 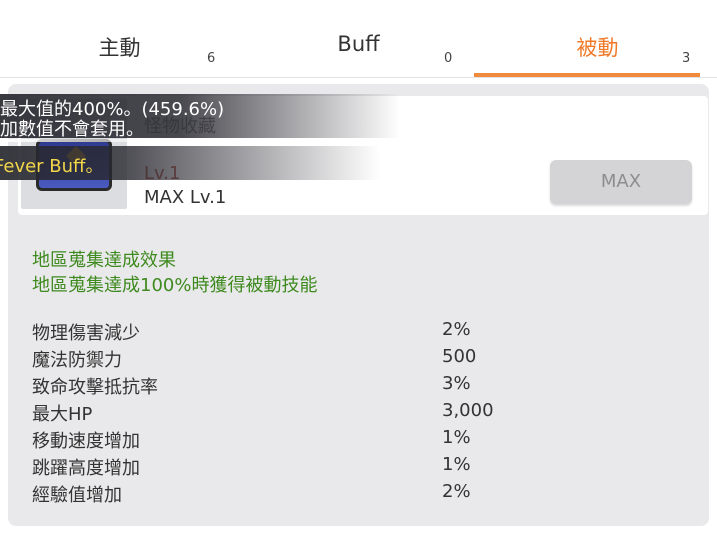 What do you see at coordinates (62, 414) in the screenshot?
I see `stat-name: 最大HP` at bounding box center [62, 414].